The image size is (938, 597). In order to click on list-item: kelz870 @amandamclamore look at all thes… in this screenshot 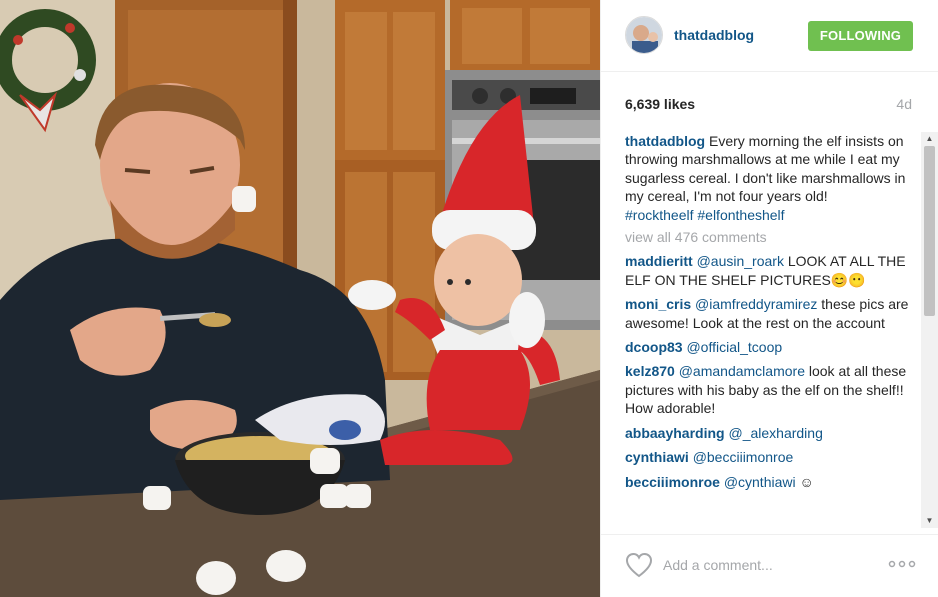, I will do `click(770, 389)`.